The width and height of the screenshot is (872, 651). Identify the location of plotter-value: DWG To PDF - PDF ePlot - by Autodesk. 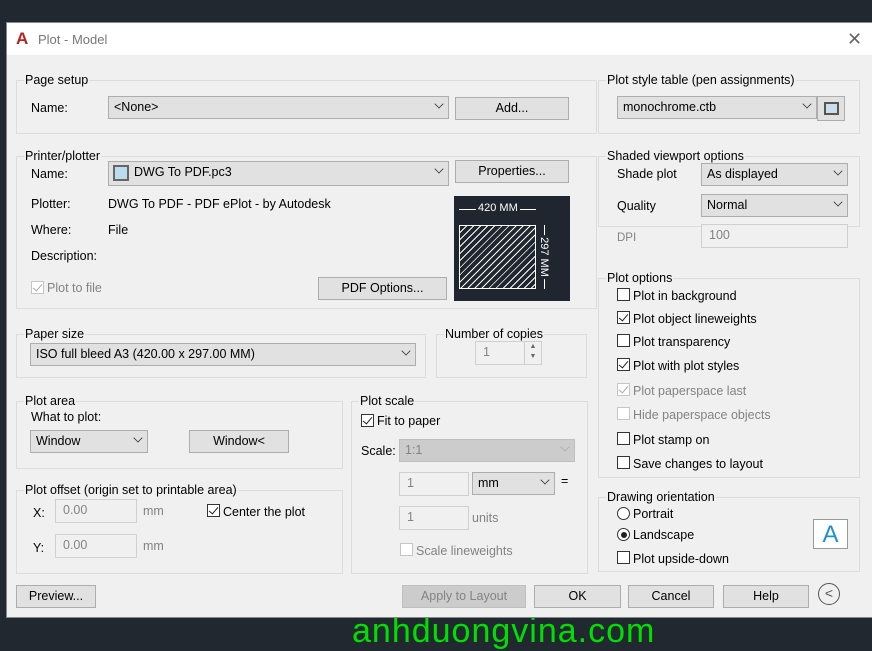
(219, 204).